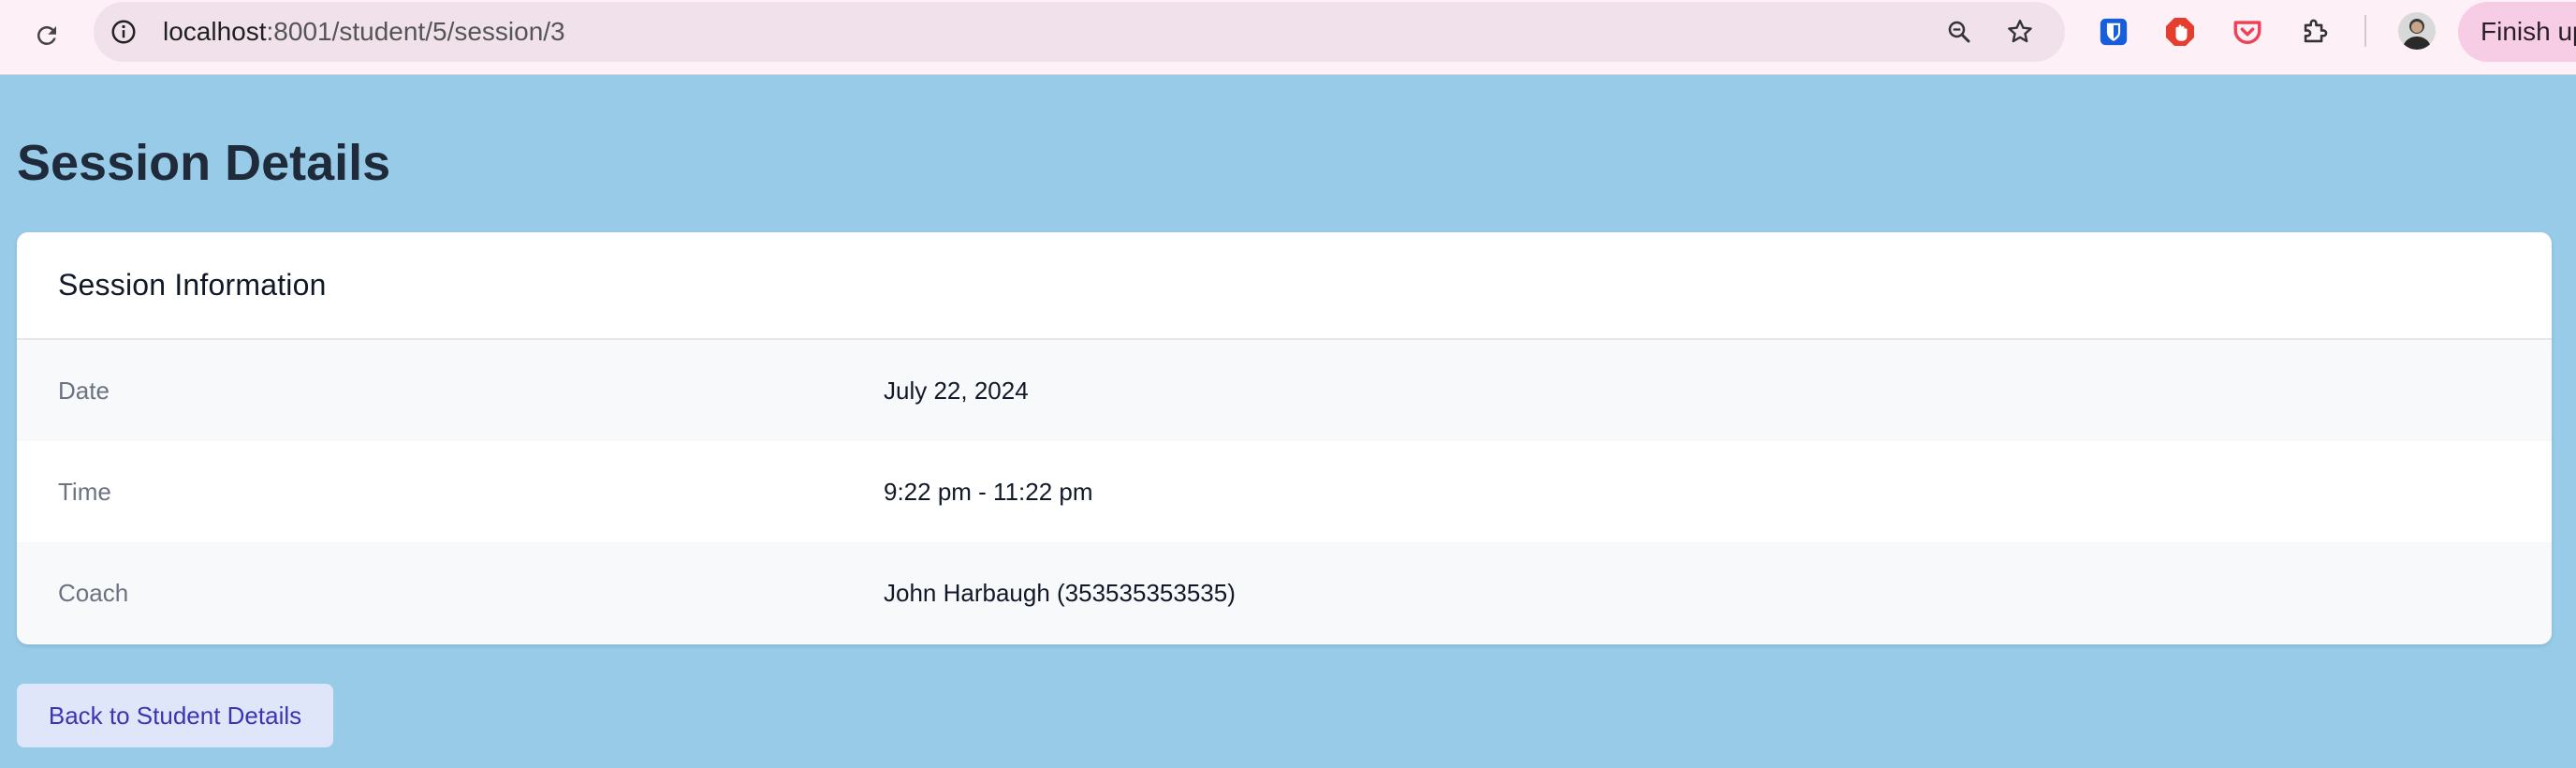 This screenshot has height=768, width=2576. I want to click on url-text: localhost:8001/student/5/session/3, so click(364, 32).